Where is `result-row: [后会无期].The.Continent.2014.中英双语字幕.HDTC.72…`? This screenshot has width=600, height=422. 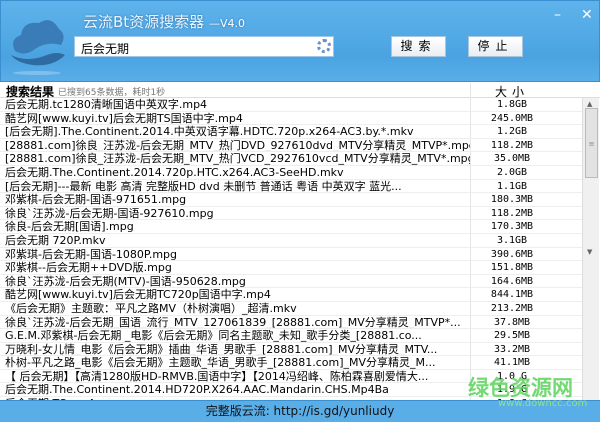
result-row: [后会无期].The.Continent.2014.中英双语字幕.HDTC.72… is located at coordinates (291, 132).